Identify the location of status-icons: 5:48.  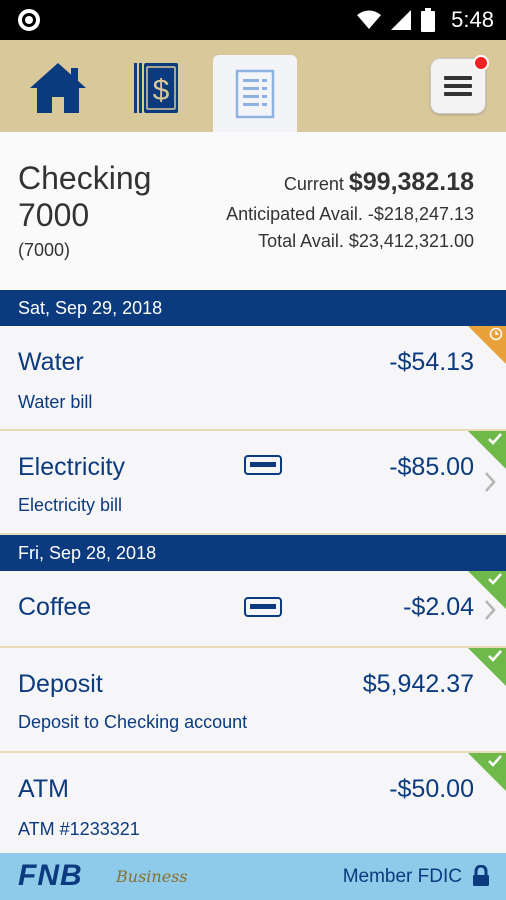
(425, 20).